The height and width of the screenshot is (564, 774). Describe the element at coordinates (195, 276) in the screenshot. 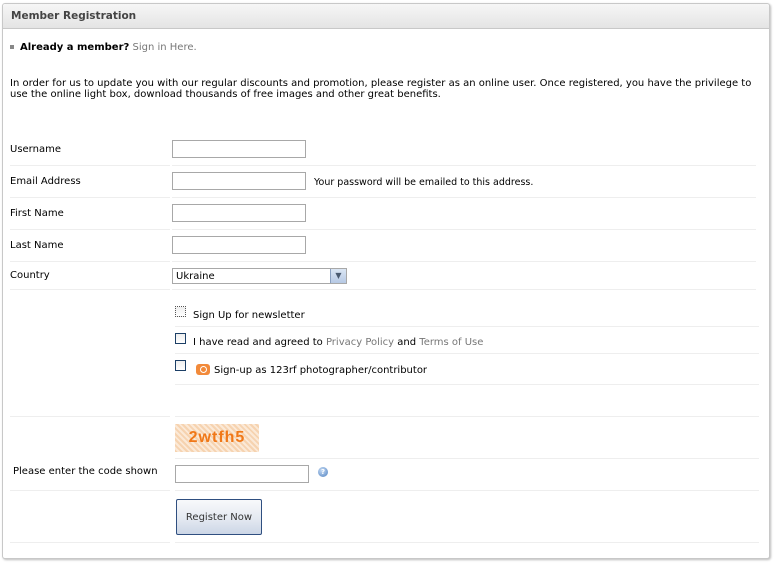

I see `country-selected: Ukraine` at that location.